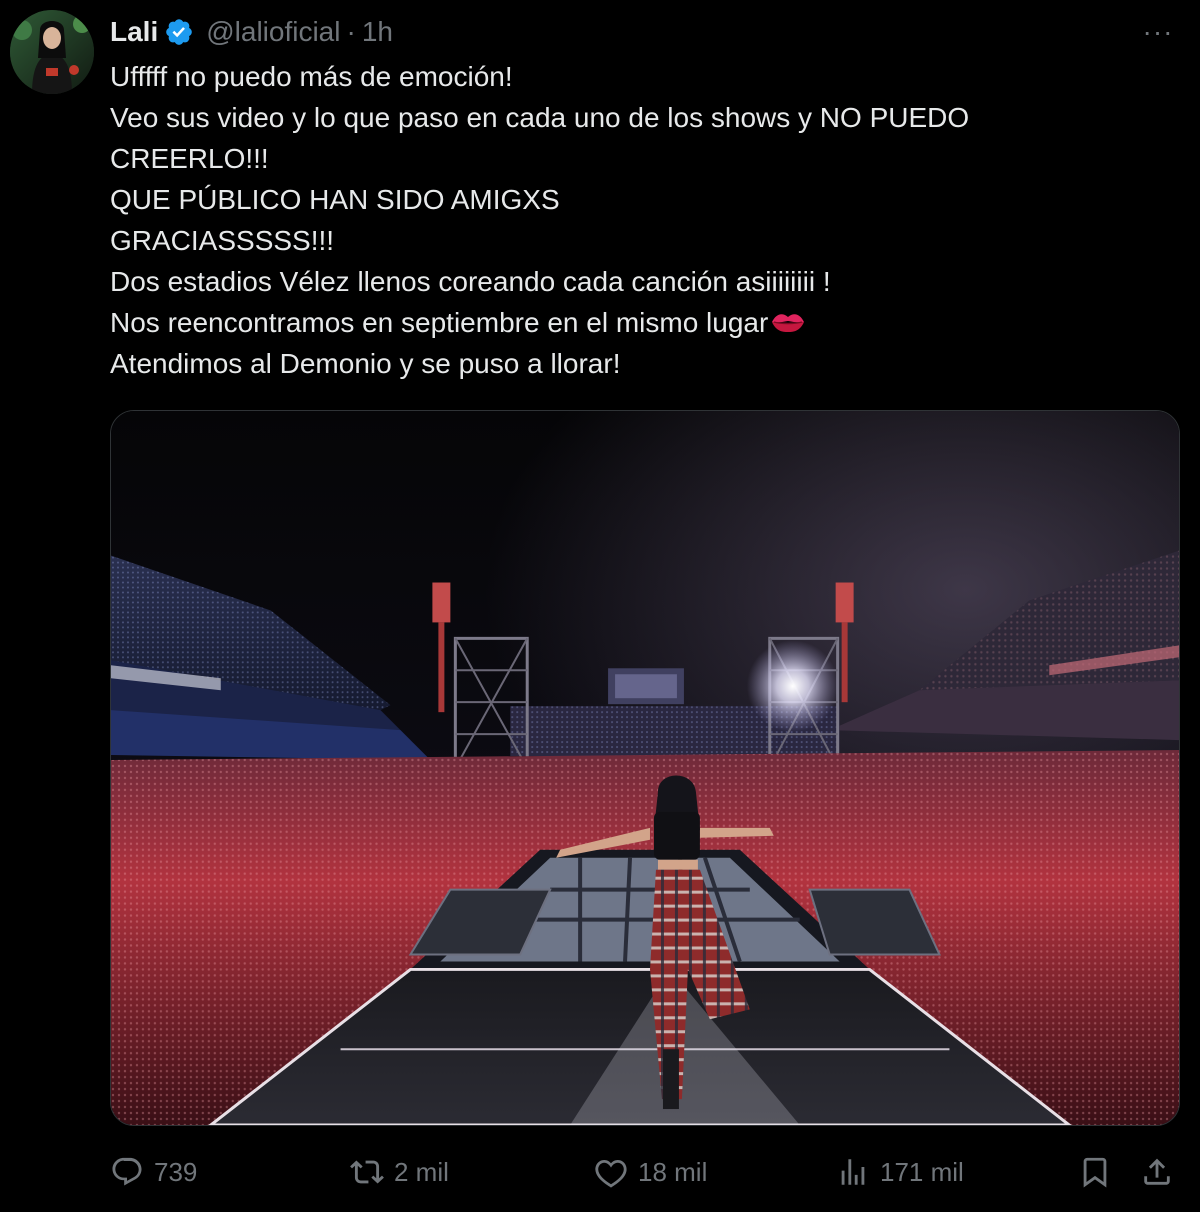 The image size is (1200, 1212). I want to click on views-button: 171 mil, so click(900, 1172).